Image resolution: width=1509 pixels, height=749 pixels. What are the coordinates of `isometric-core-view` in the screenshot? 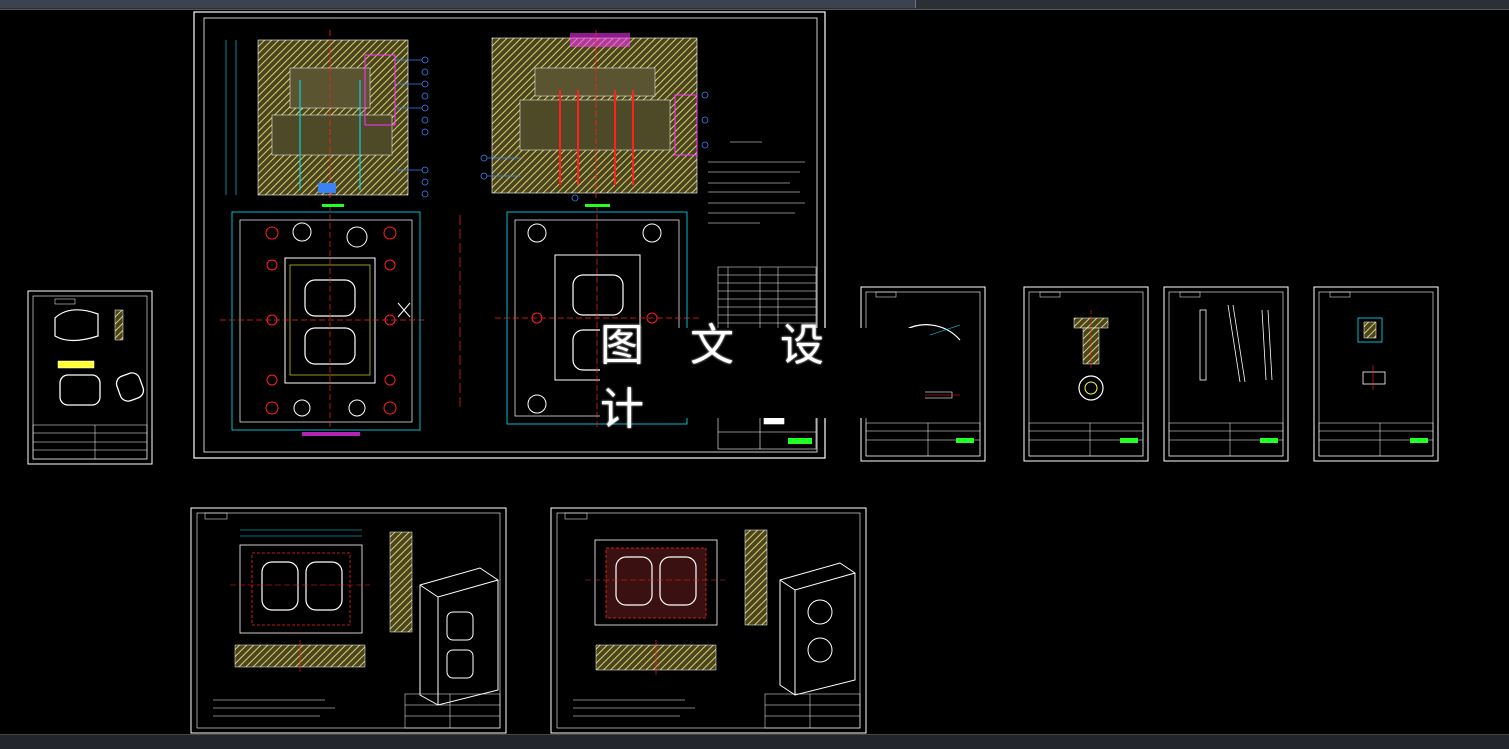 It's located at (817, 629).